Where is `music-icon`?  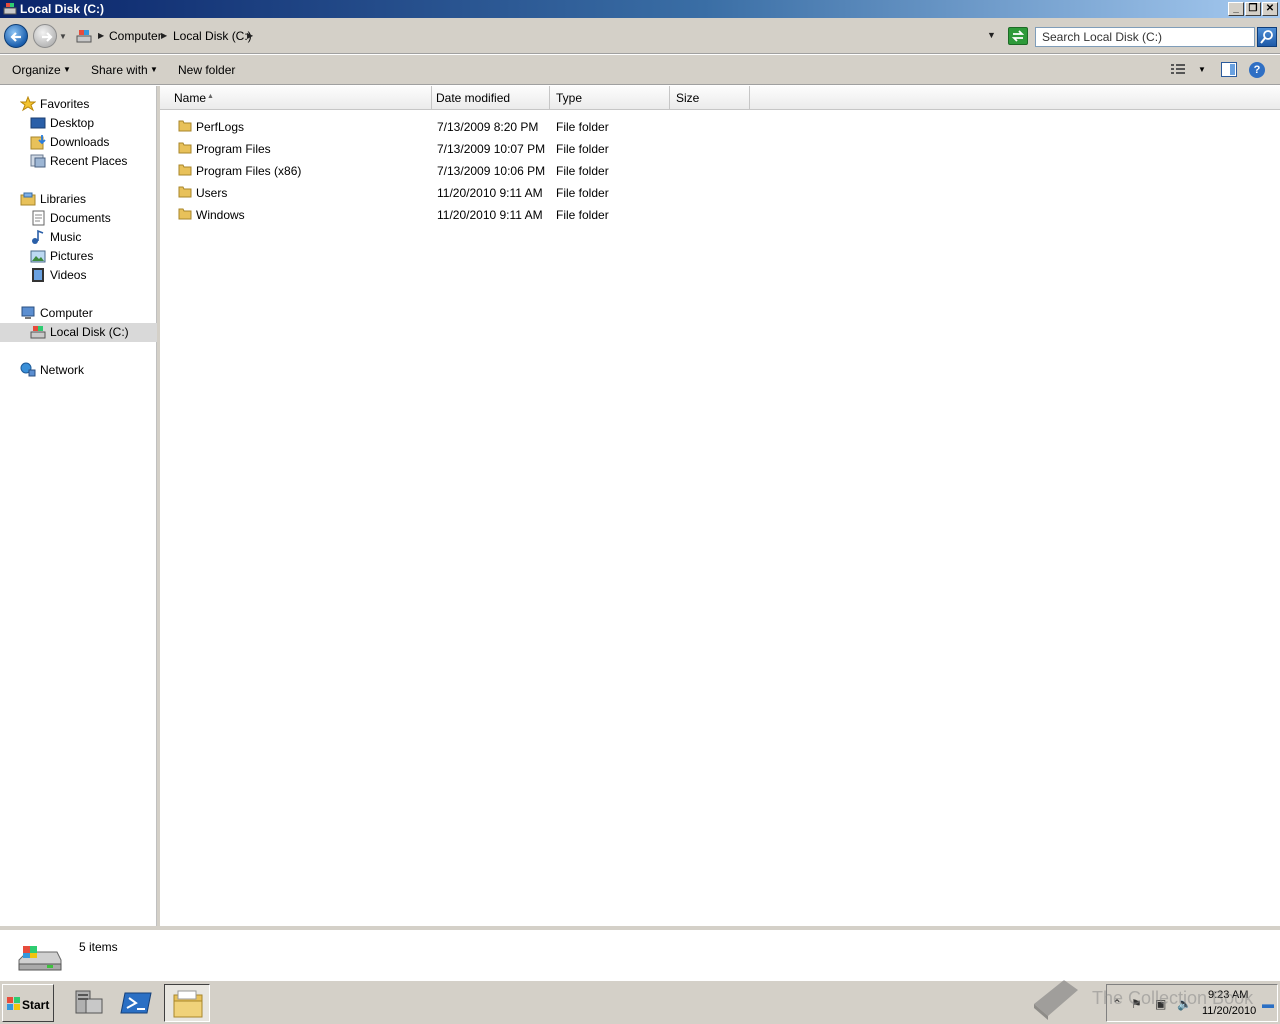 music-icon is located at coordinates (38, 236).